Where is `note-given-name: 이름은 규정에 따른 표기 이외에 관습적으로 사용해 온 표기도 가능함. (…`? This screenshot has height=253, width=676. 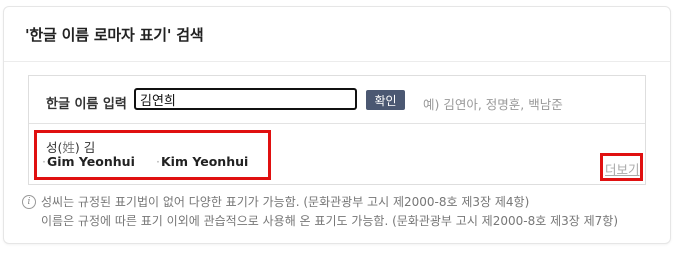
note-given-name: 이름은 규정에 따른 표기 이외에 관습적으로 사용해 온 표기도 가능함. (… is located at coordinates (329, 221).